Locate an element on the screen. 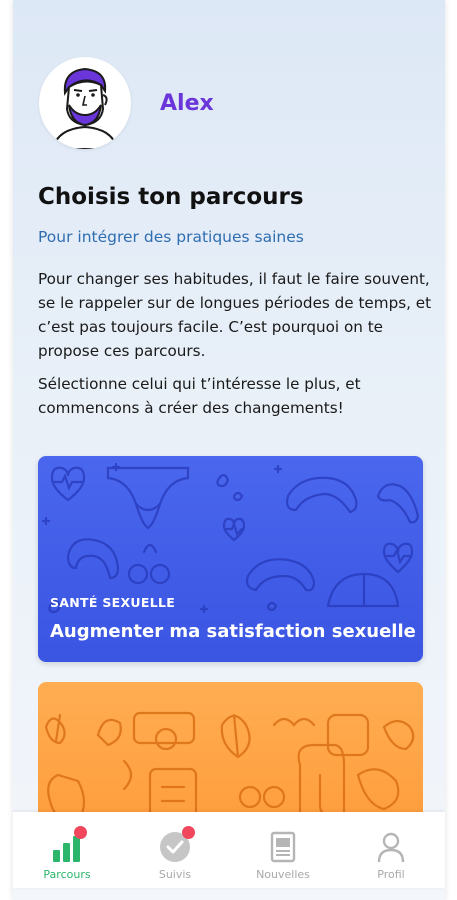  card-title: Augmenter ma satisfaction sexuelle is located at coordinates (233, 631).